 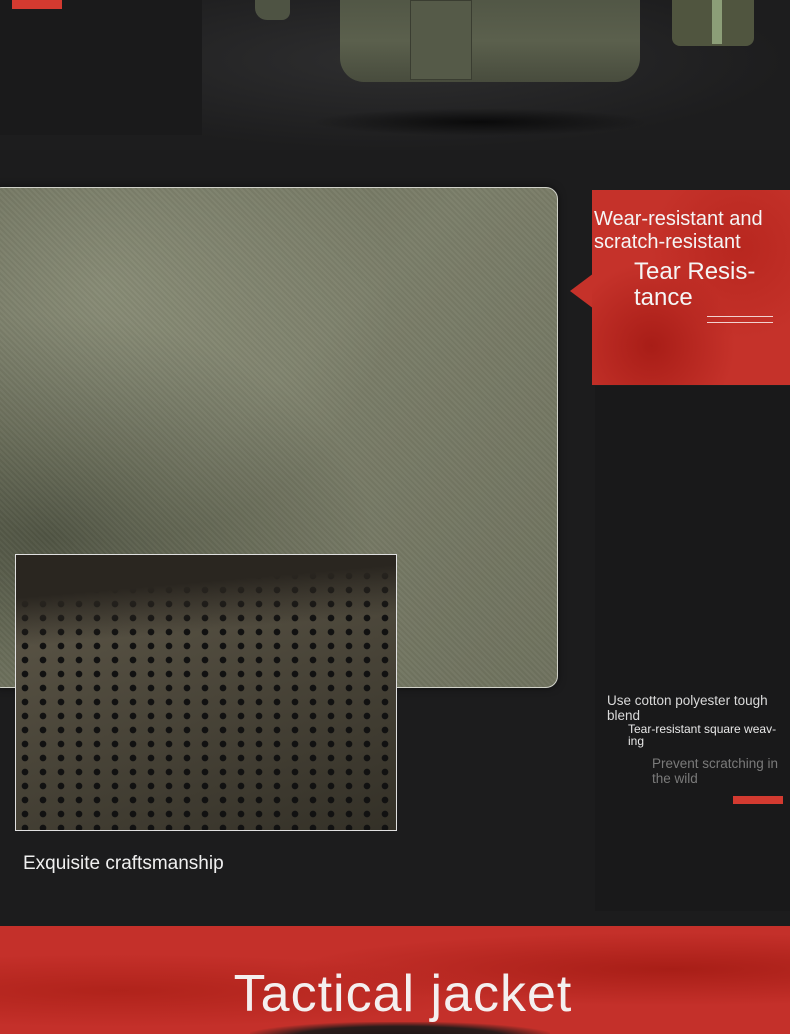 What do you see at coordinates (678, 230) in the screenshot?
I see `feature-subtitle: Wear-resistant and scratch-resistant` at bounding box center [678, 230].